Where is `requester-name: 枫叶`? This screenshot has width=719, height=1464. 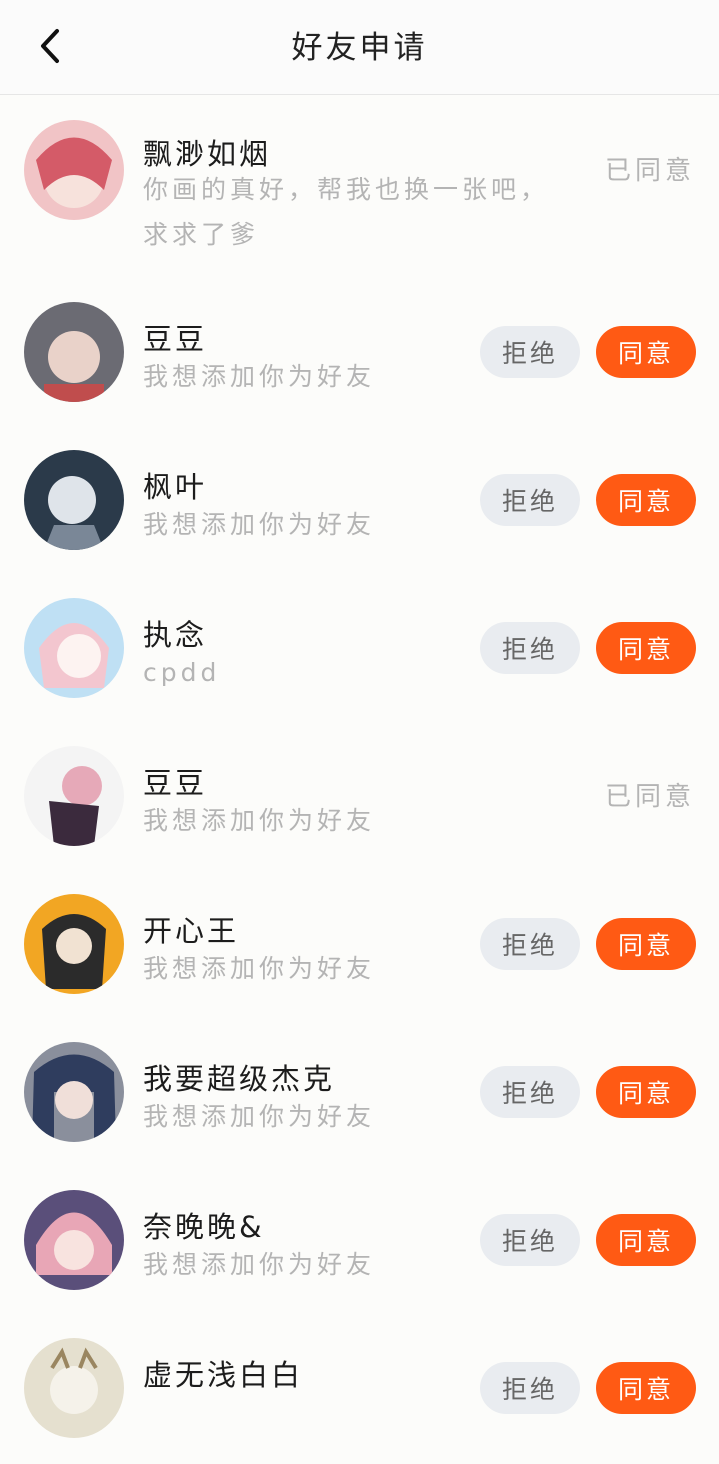 requester-name: 枫叶 is located at coordinates (175, 487).